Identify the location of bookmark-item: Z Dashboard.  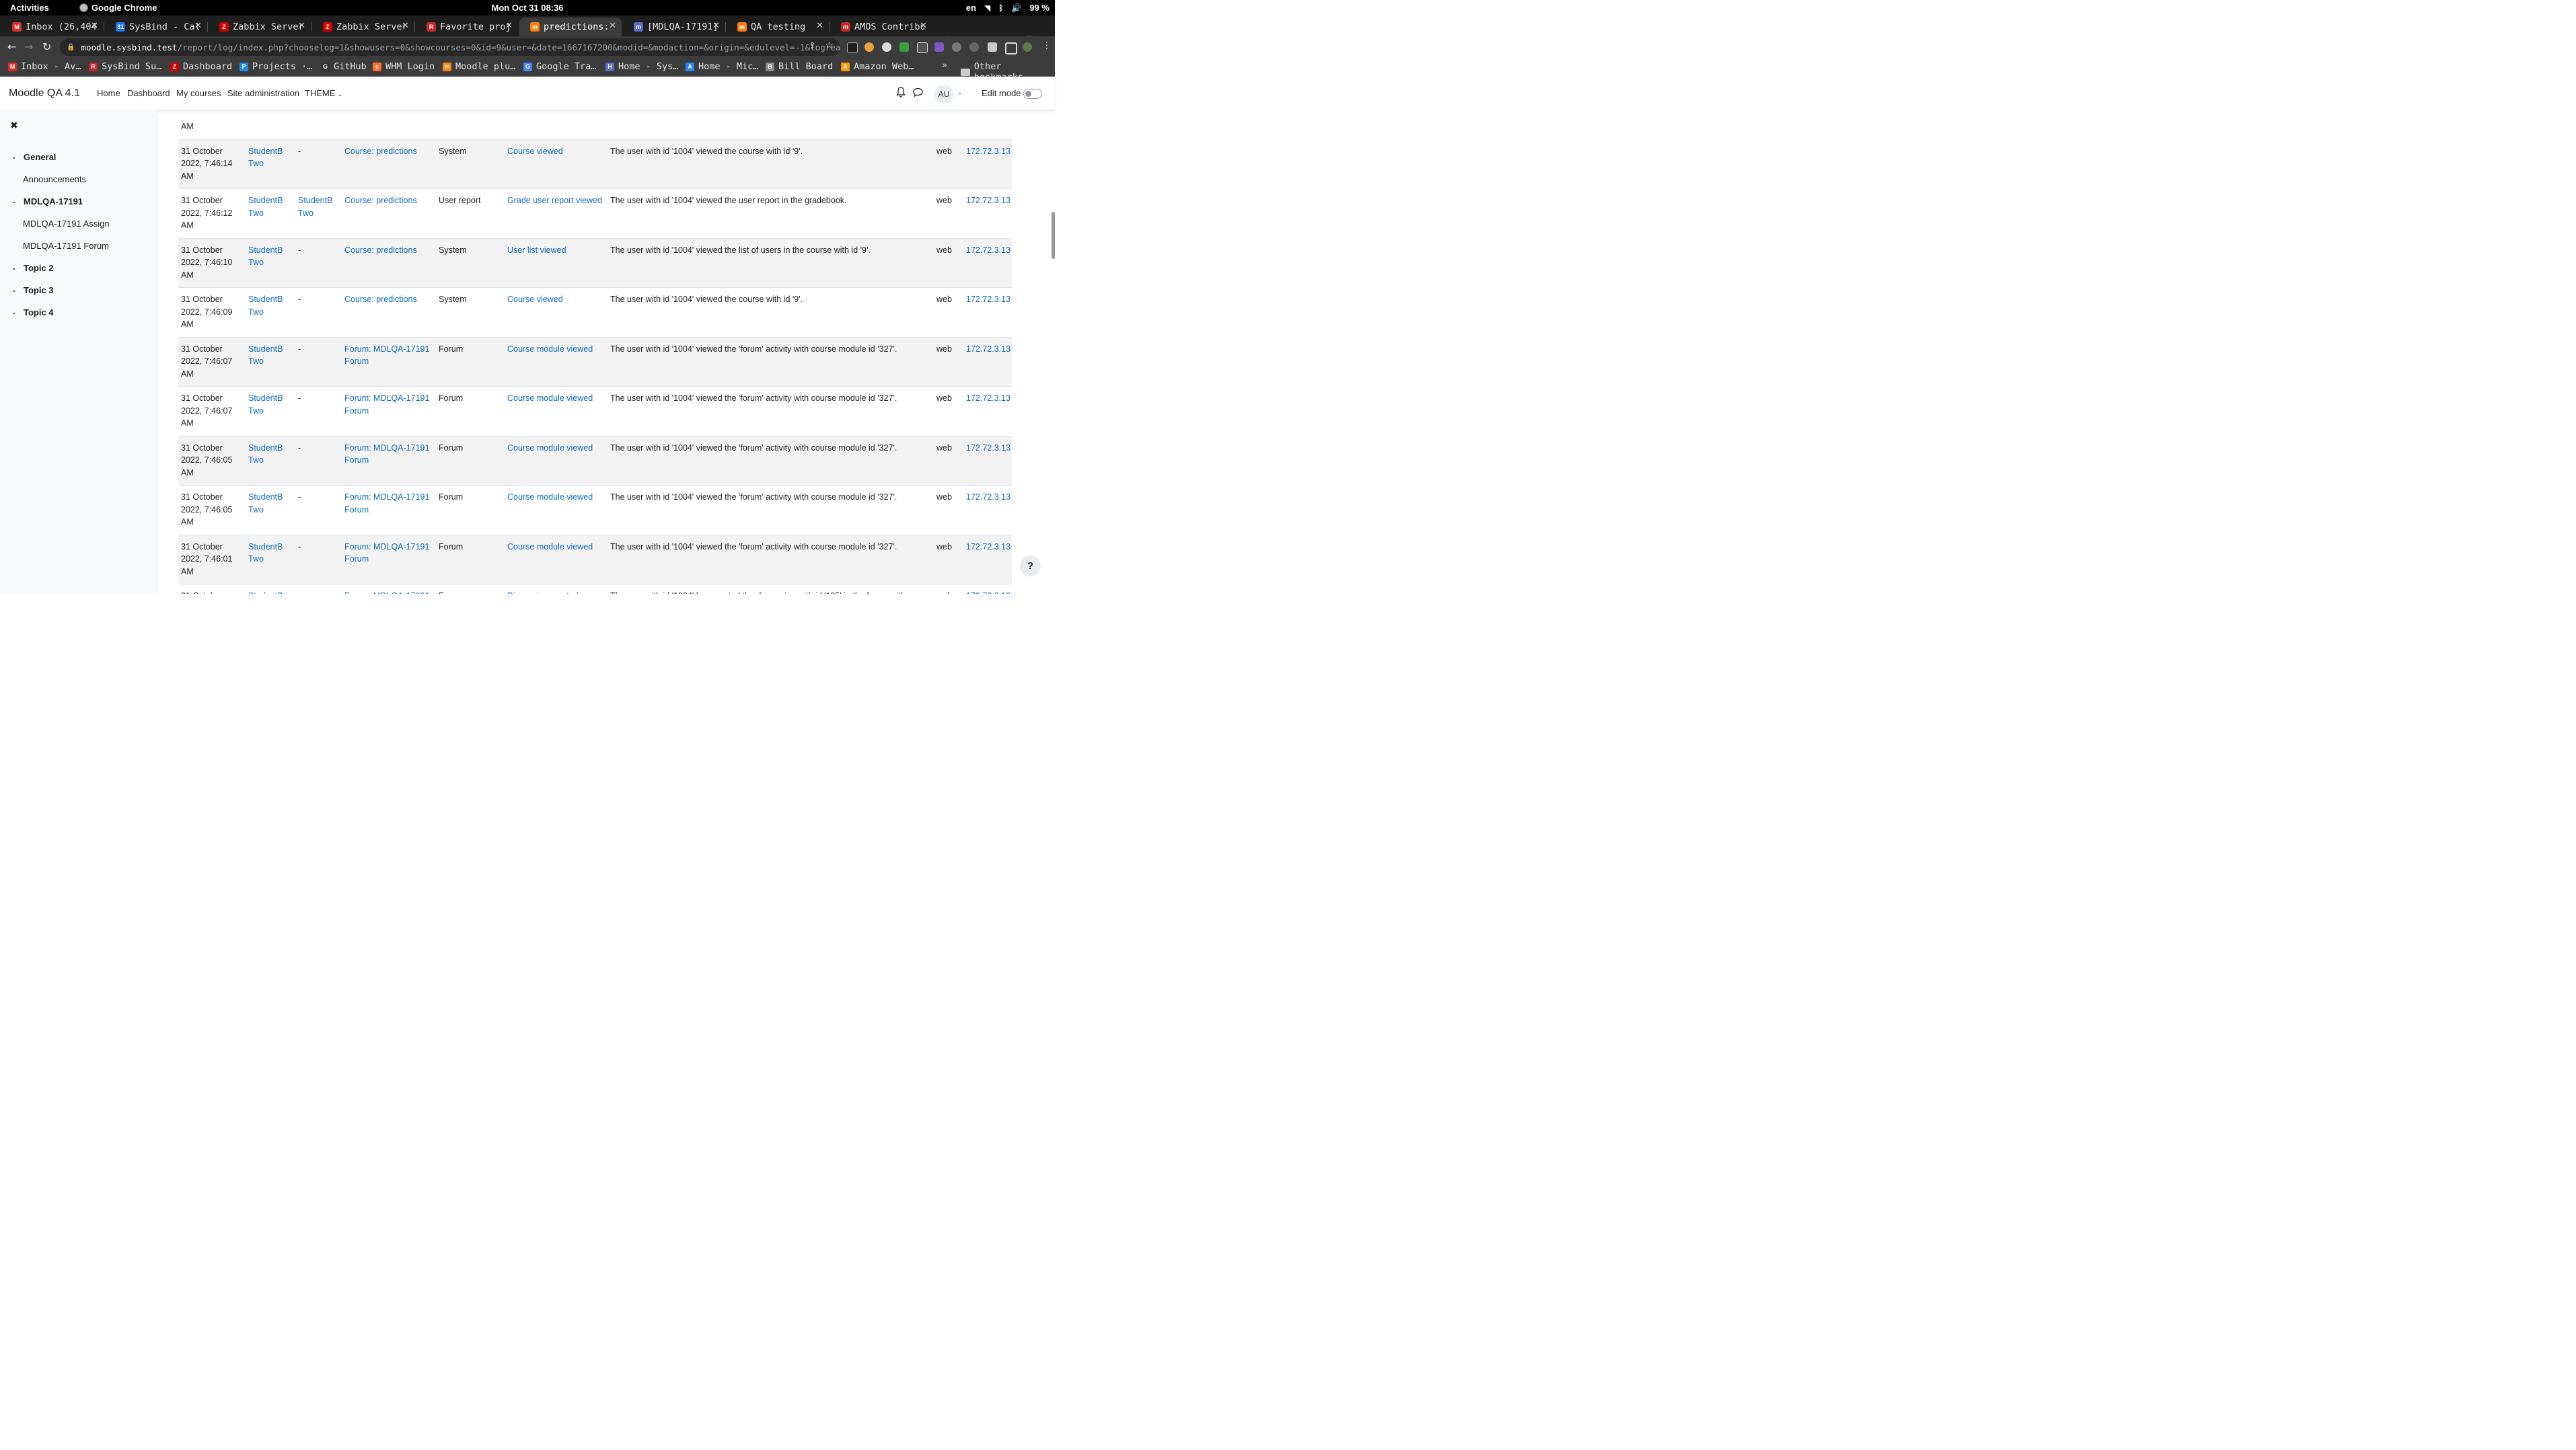
(201, 66).